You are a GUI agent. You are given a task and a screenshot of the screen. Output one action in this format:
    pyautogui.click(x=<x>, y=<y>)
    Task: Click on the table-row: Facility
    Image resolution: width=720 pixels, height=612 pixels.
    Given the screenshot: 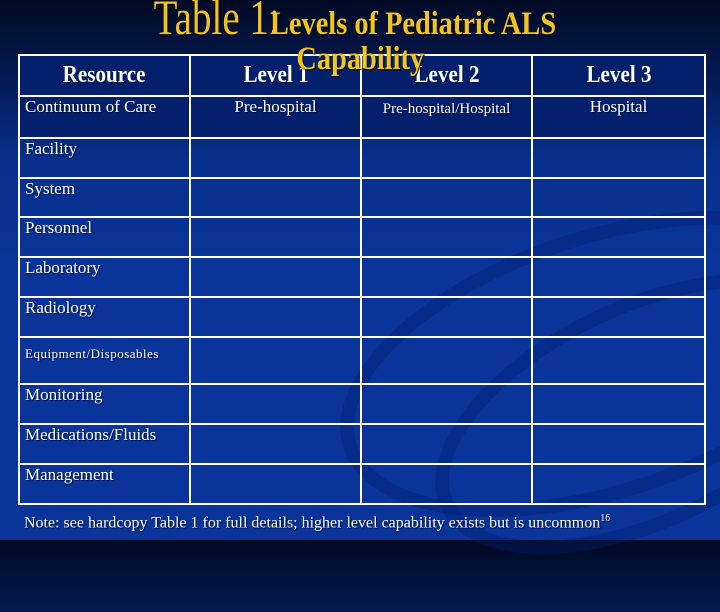 What is the action you would take?
    pyautogui.click(x=362, y=157)
    